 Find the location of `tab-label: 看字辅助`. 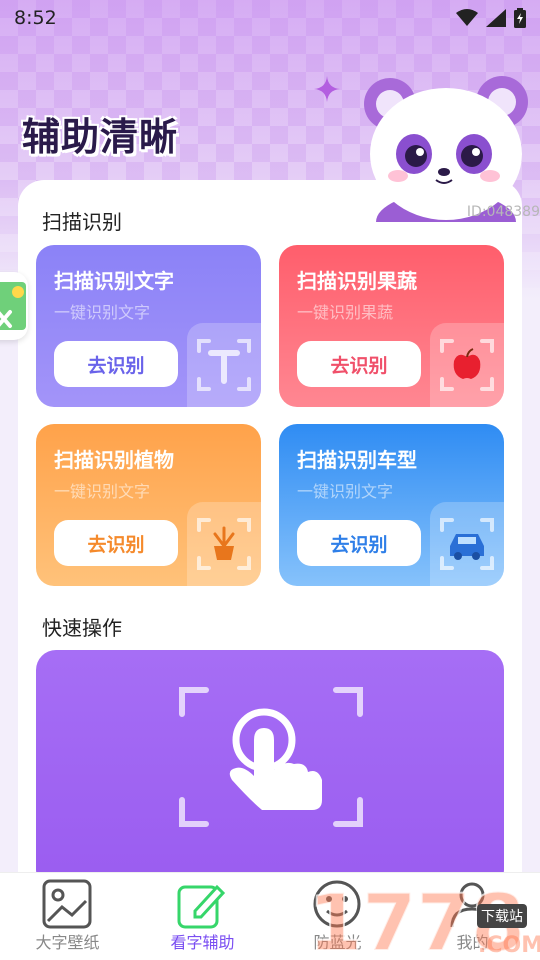

tab-label: 看字辅助 is located at coordinates (202, 942).